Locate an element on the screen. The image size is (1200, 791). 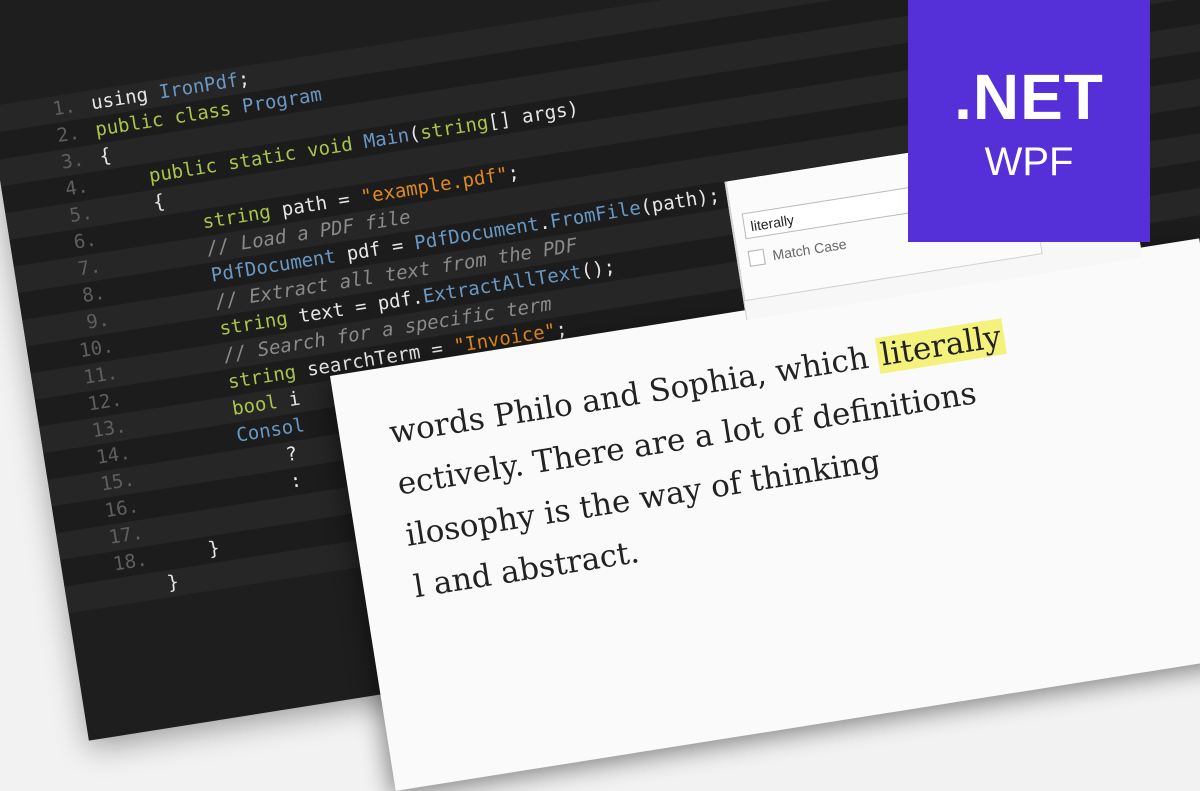
code-token: i is located at coordinates (294, 399).